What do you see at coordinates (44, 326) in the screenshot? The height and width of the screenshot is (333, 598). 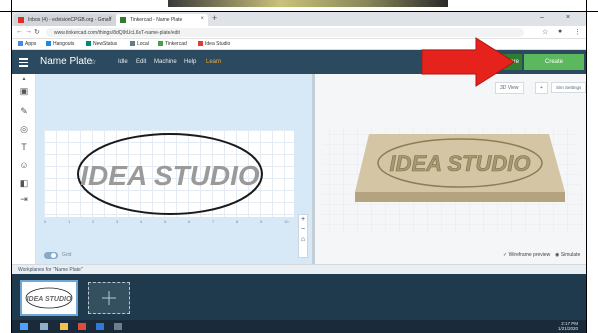 I see `search-icon` at bounding box center [44, 326].